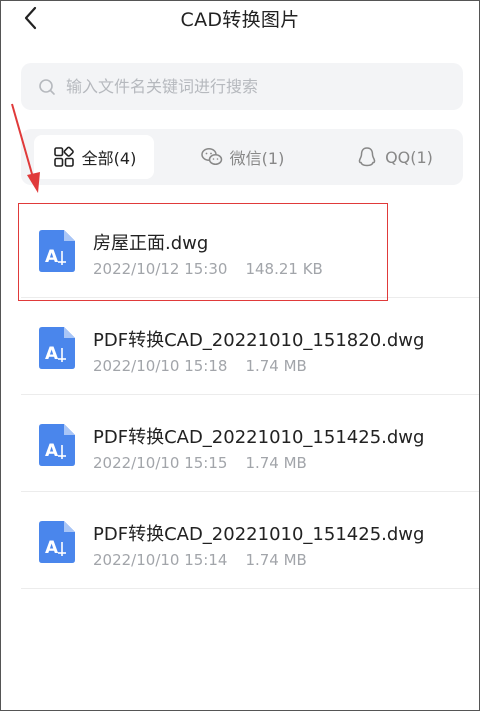  What do you see at coordinates (25, 148) in the screenshot?
I see `red-arrow` at bounding box center [25, 148].